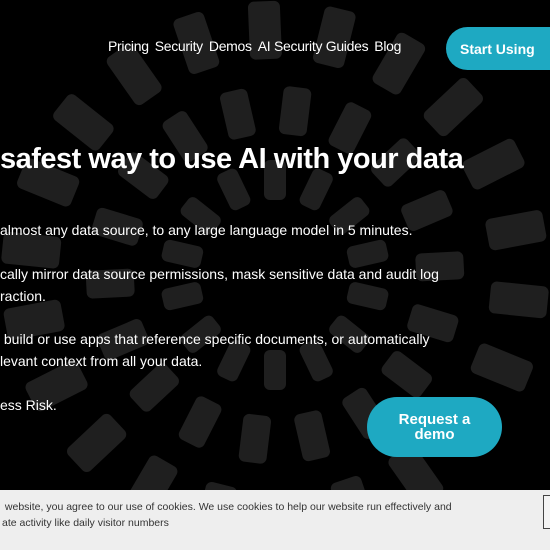  What do you see at coordinates (179, 46) in the screenshot?
I see `nav-security: Security` at bounding box center [179, 46].